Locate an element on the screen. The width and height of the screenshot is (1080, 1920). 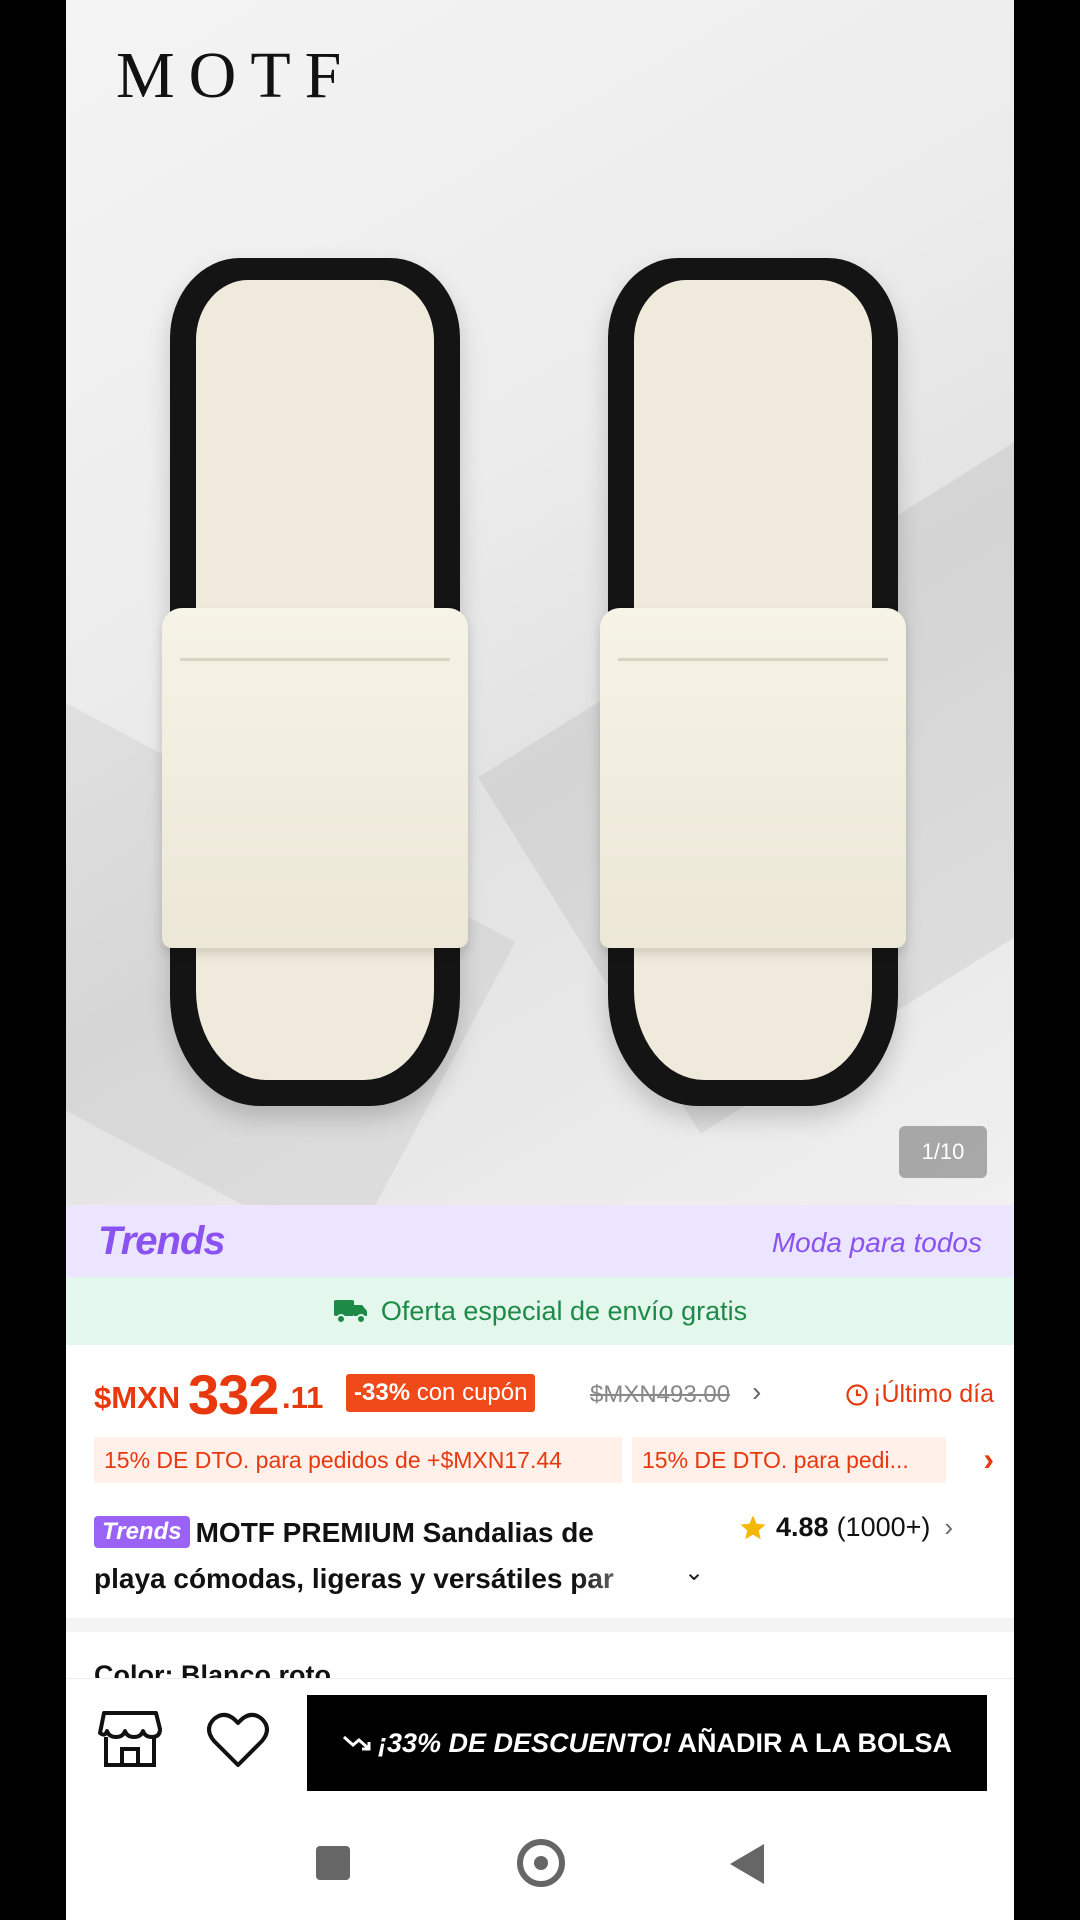
add-to-bag-label: AÑADIR A LA BOLSA is located at coordinates (815, 1742).